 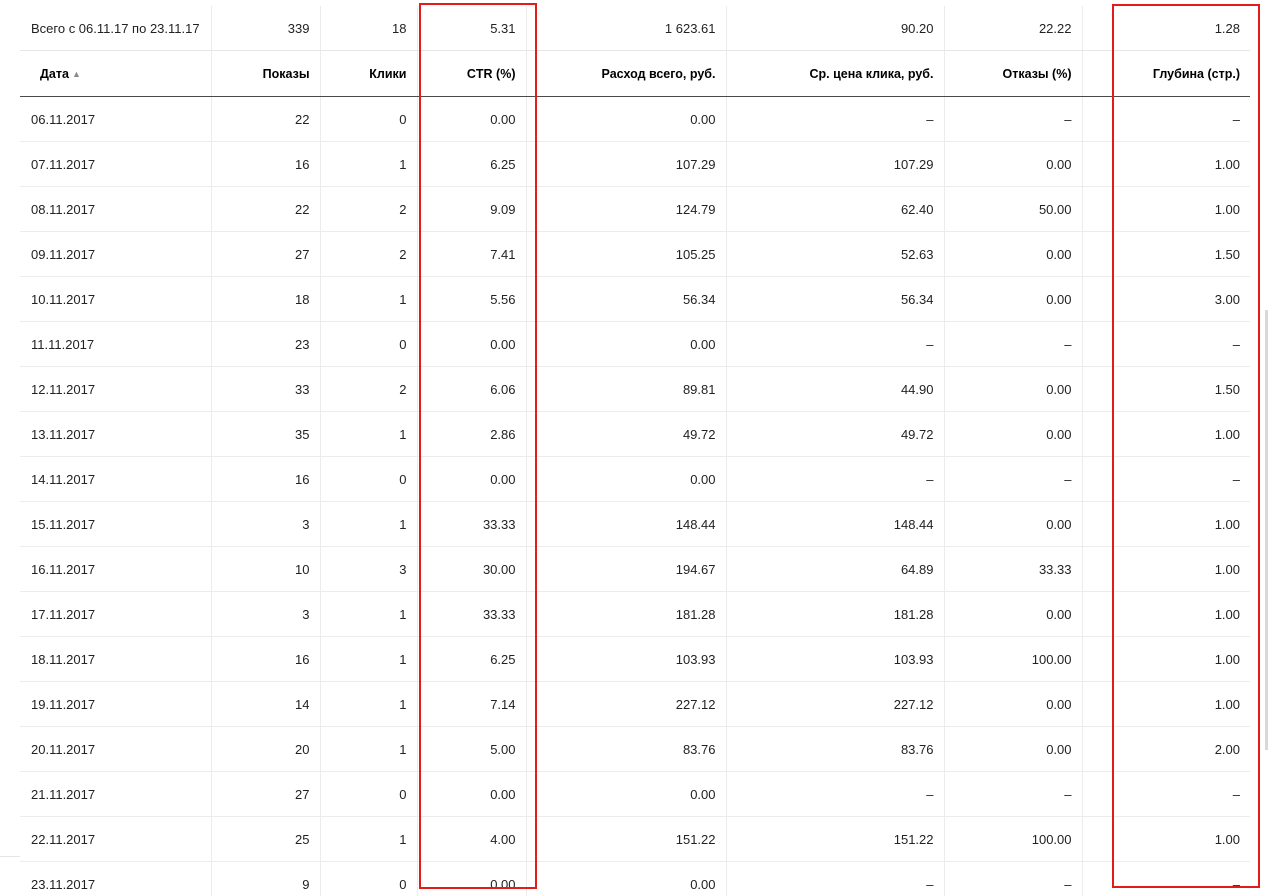 I want to click on cell-spend: 103.93, so click(x=626, y=659).